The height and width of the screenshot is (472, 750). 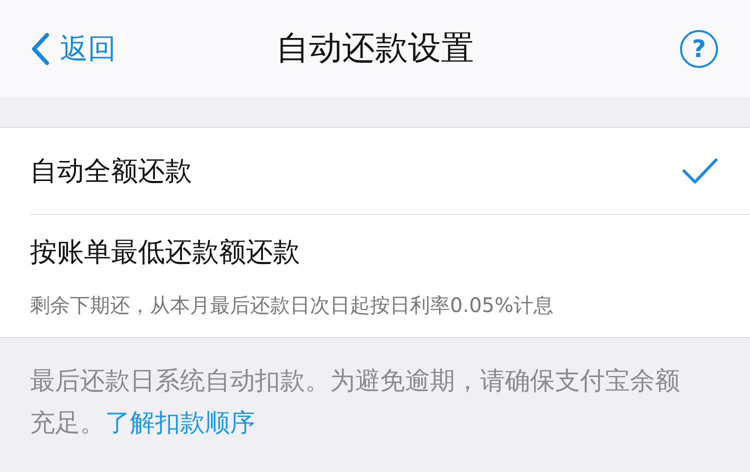 I want to click on option-label: 按账单最低还款额还款, so click(x=165, y=253).